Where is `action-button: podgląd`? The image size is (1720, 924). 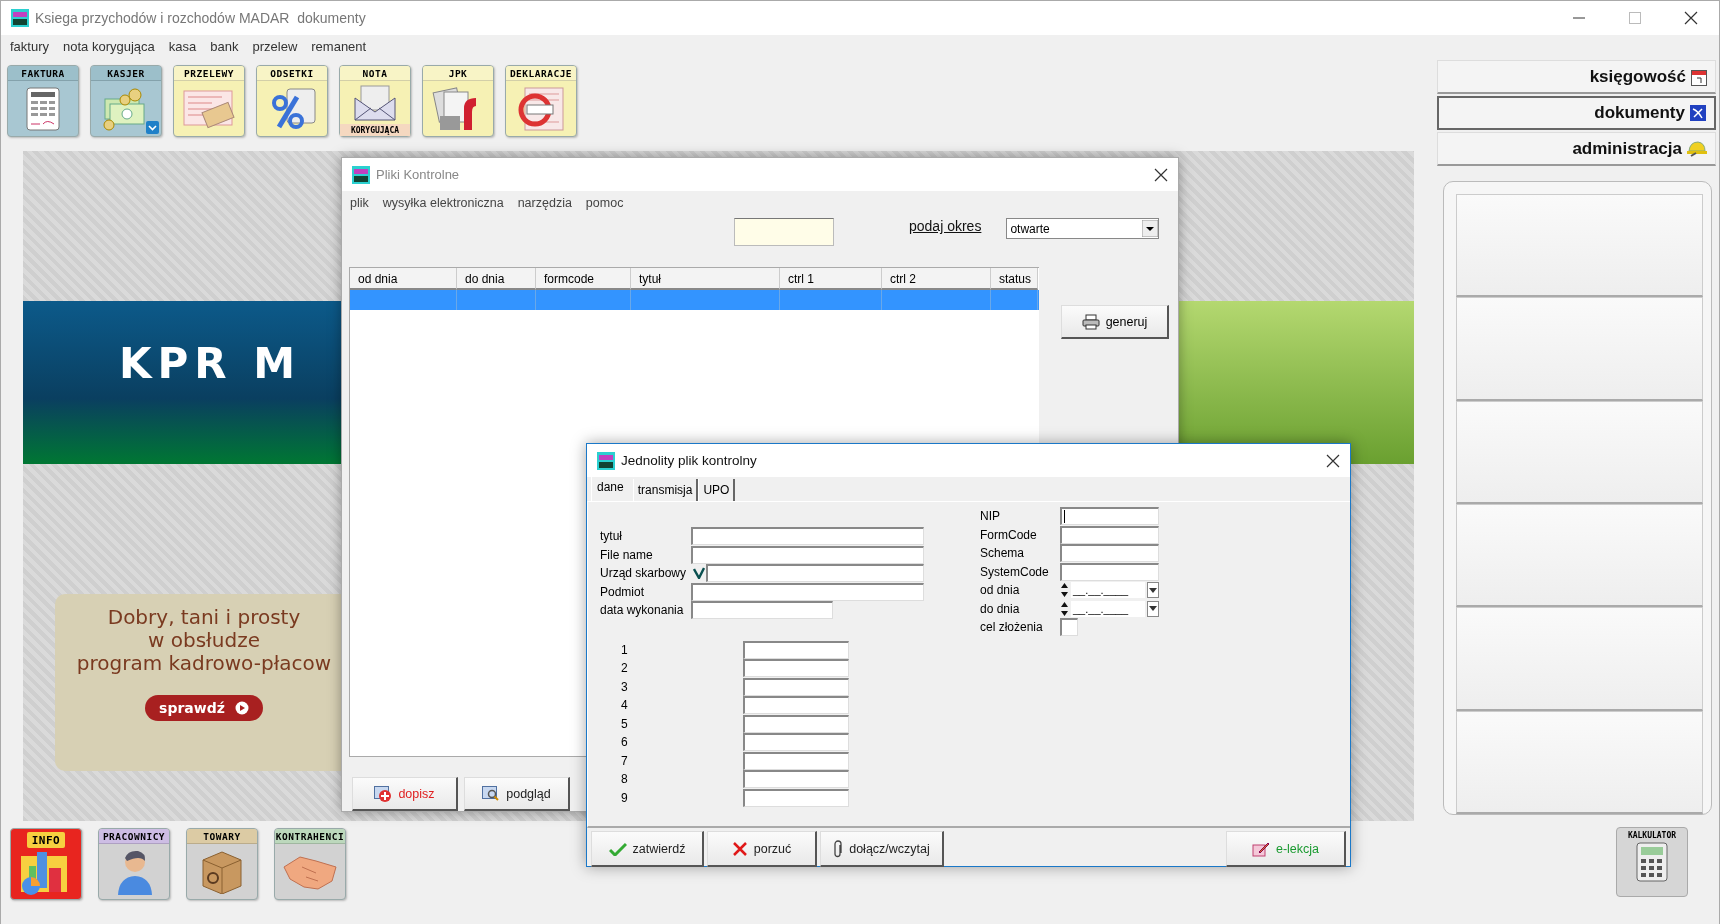
action-button: podgląd is located at coordinates (517, 794).